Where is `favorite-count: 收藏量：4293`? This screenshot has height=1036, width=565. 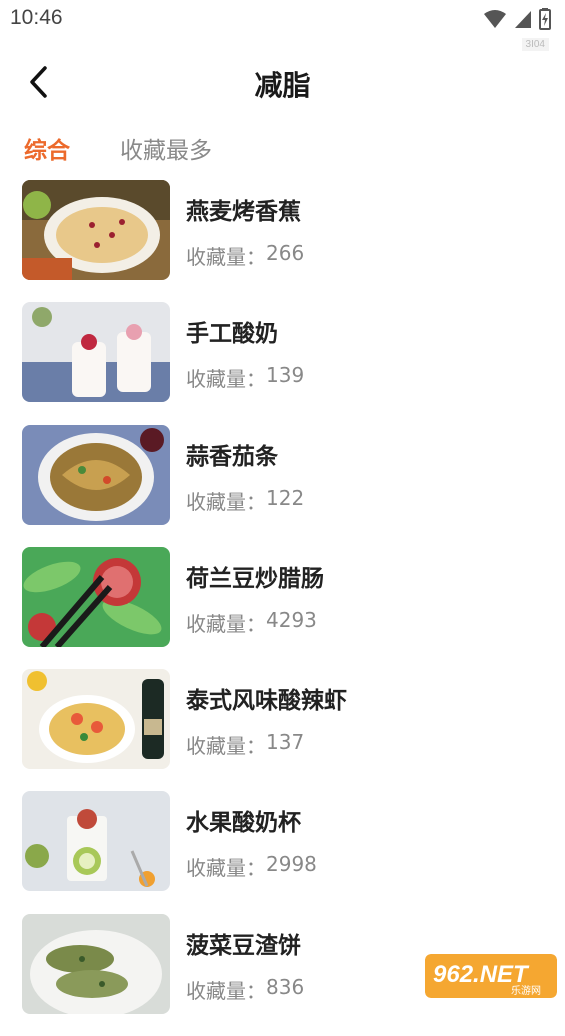
favorite-count: 收藏量：4293 is located at coordinates (251, 622).